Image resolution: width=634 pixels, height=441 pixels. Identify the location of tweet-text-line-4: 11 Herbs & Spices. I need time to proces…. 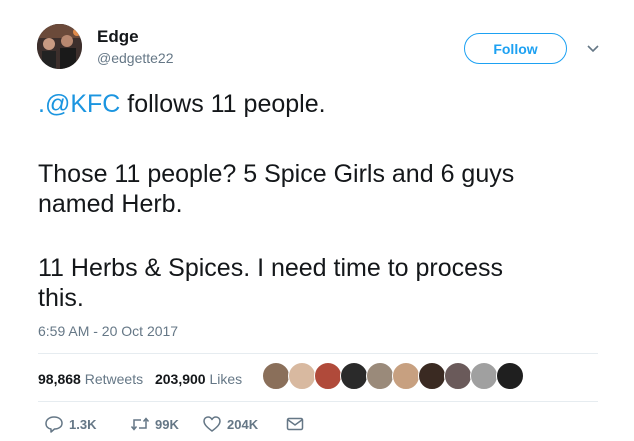
(271, 268).